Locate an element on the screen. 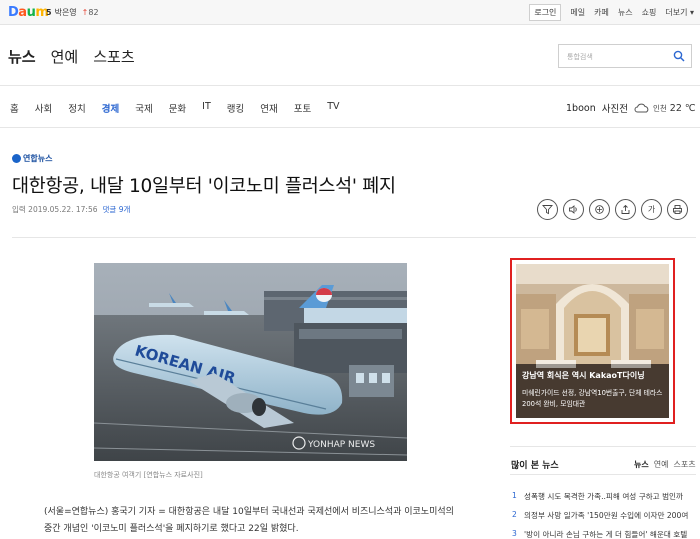 The width and height of the screenshot is (700, 539). section-tabs: 뉴스 연예 스포츠 is located at coordinates (71, 56).